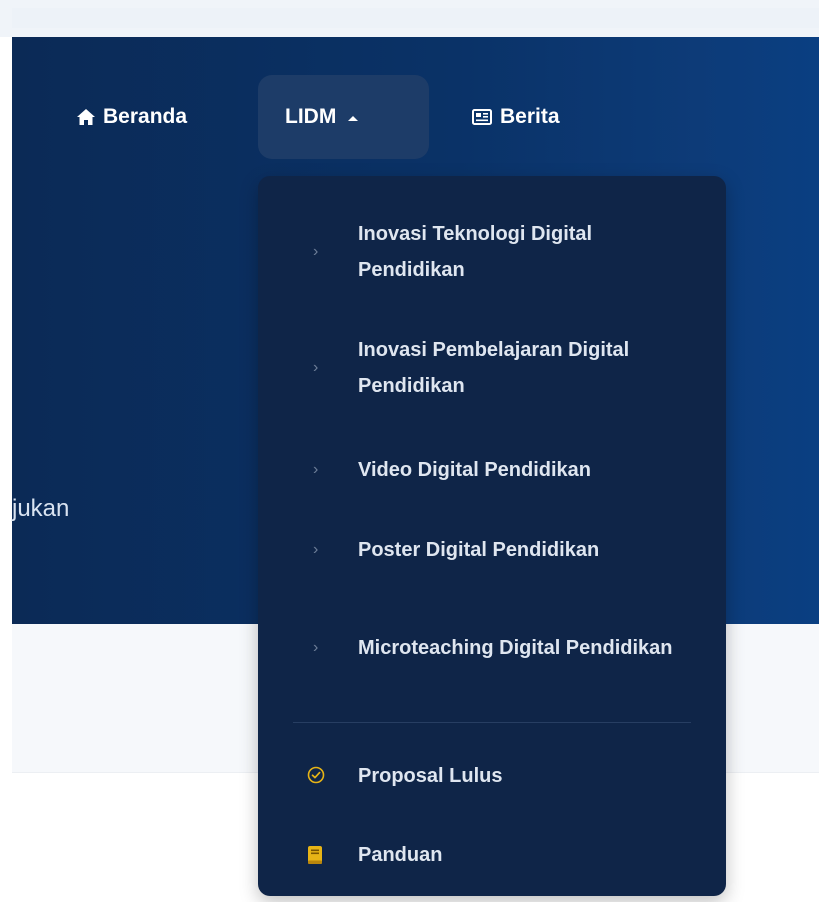 This screenshot has width=819, height=902. What do you see at coordinates (86, 117) in the screenshot?
I see `home-icon` at bounding box center [86, 117].